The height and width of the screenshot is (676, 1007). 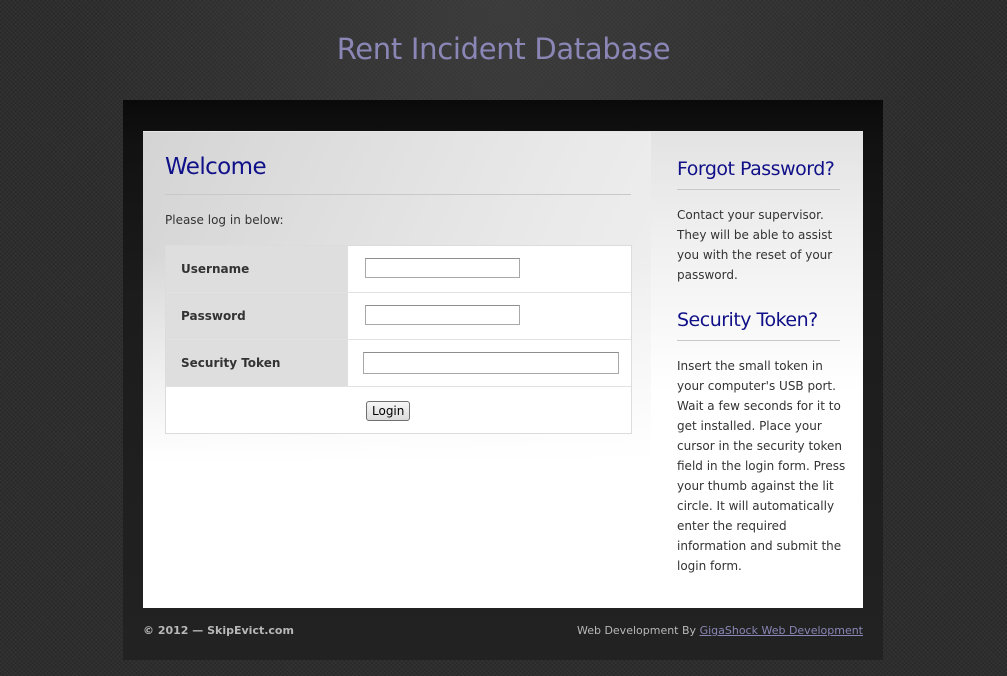 I want to click on submit-row: Login, so click(x=398, y=410).